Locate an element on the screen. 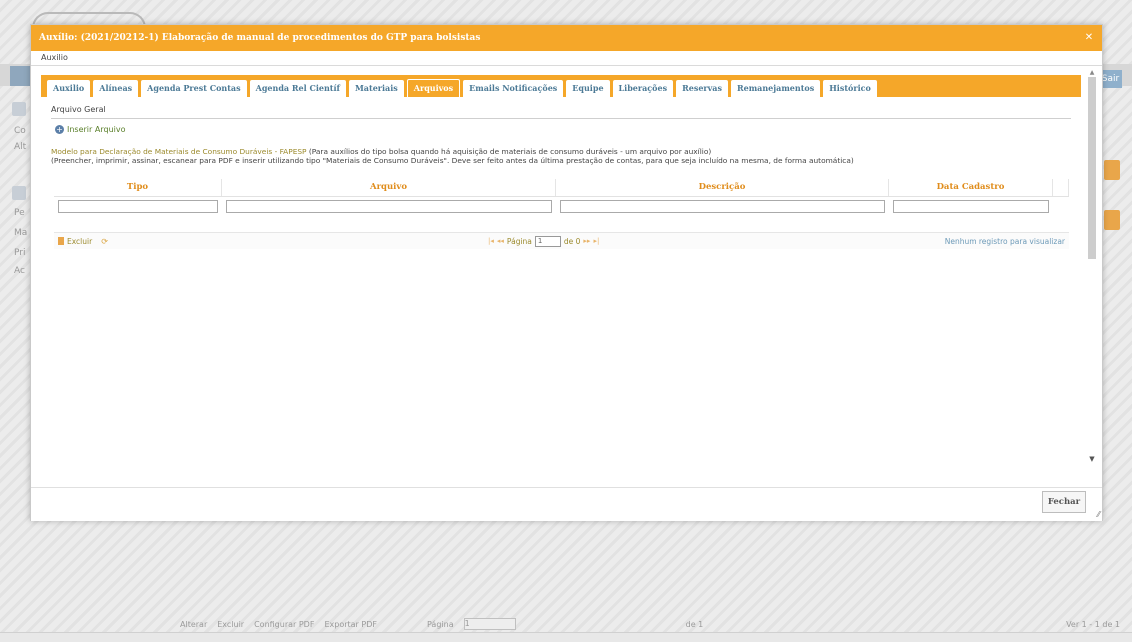  column-header-spacer is located at coordinates (1061, 187).